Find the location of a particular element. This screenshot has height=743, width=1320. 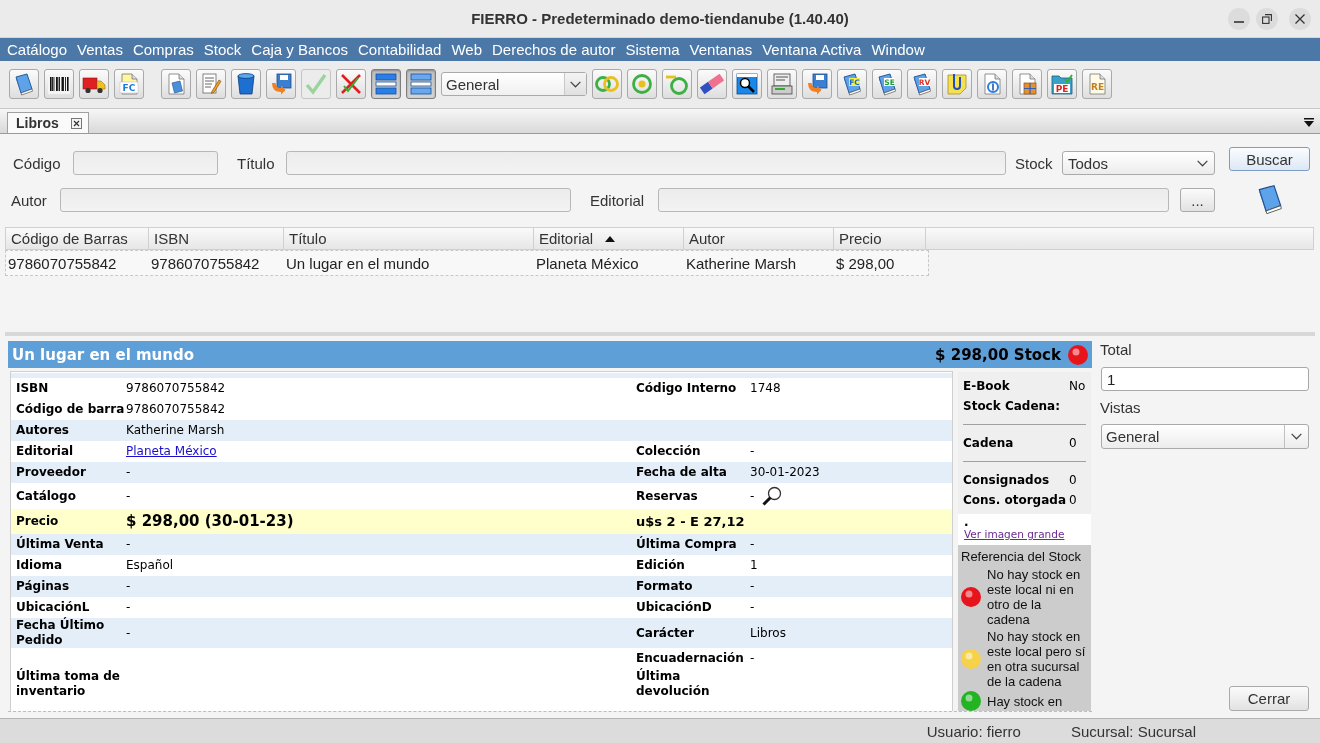

menu-item: Ventanas is located at coordinates (721, 49).